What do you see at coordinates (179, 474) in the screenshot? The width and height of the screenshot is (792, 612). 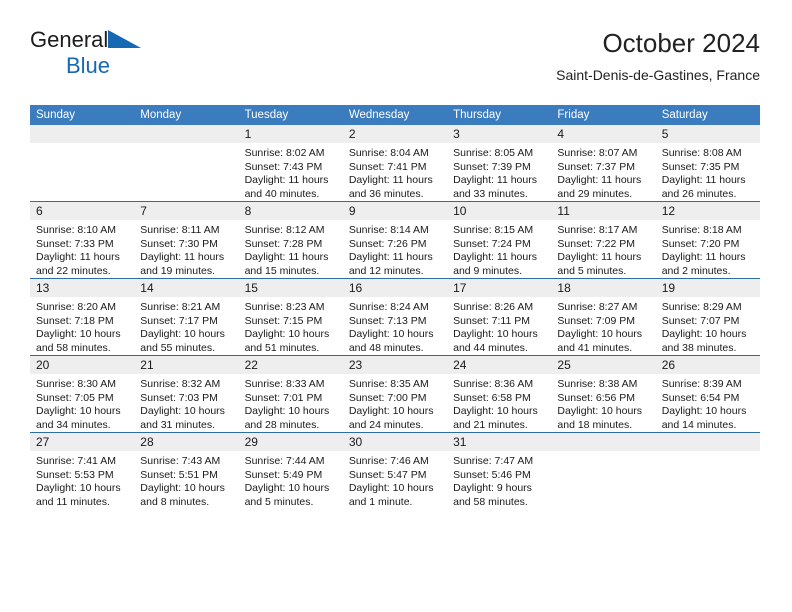 I see `sunset-text: Sunset: 5:51 PM` at bounding box center [179, 474].